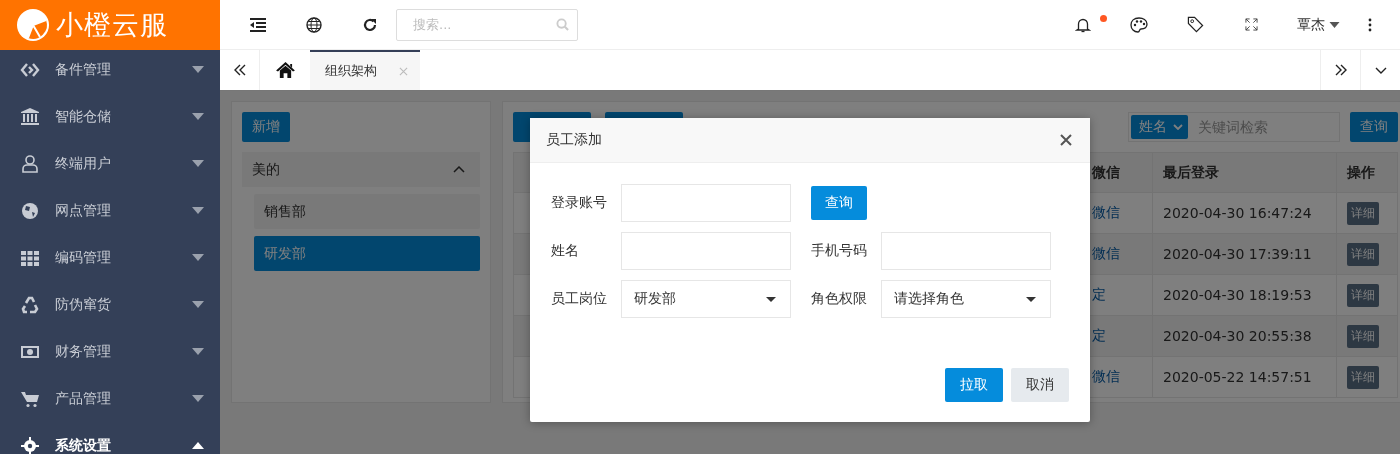  I want to click on column-header: 操作, so click(1366, 172).